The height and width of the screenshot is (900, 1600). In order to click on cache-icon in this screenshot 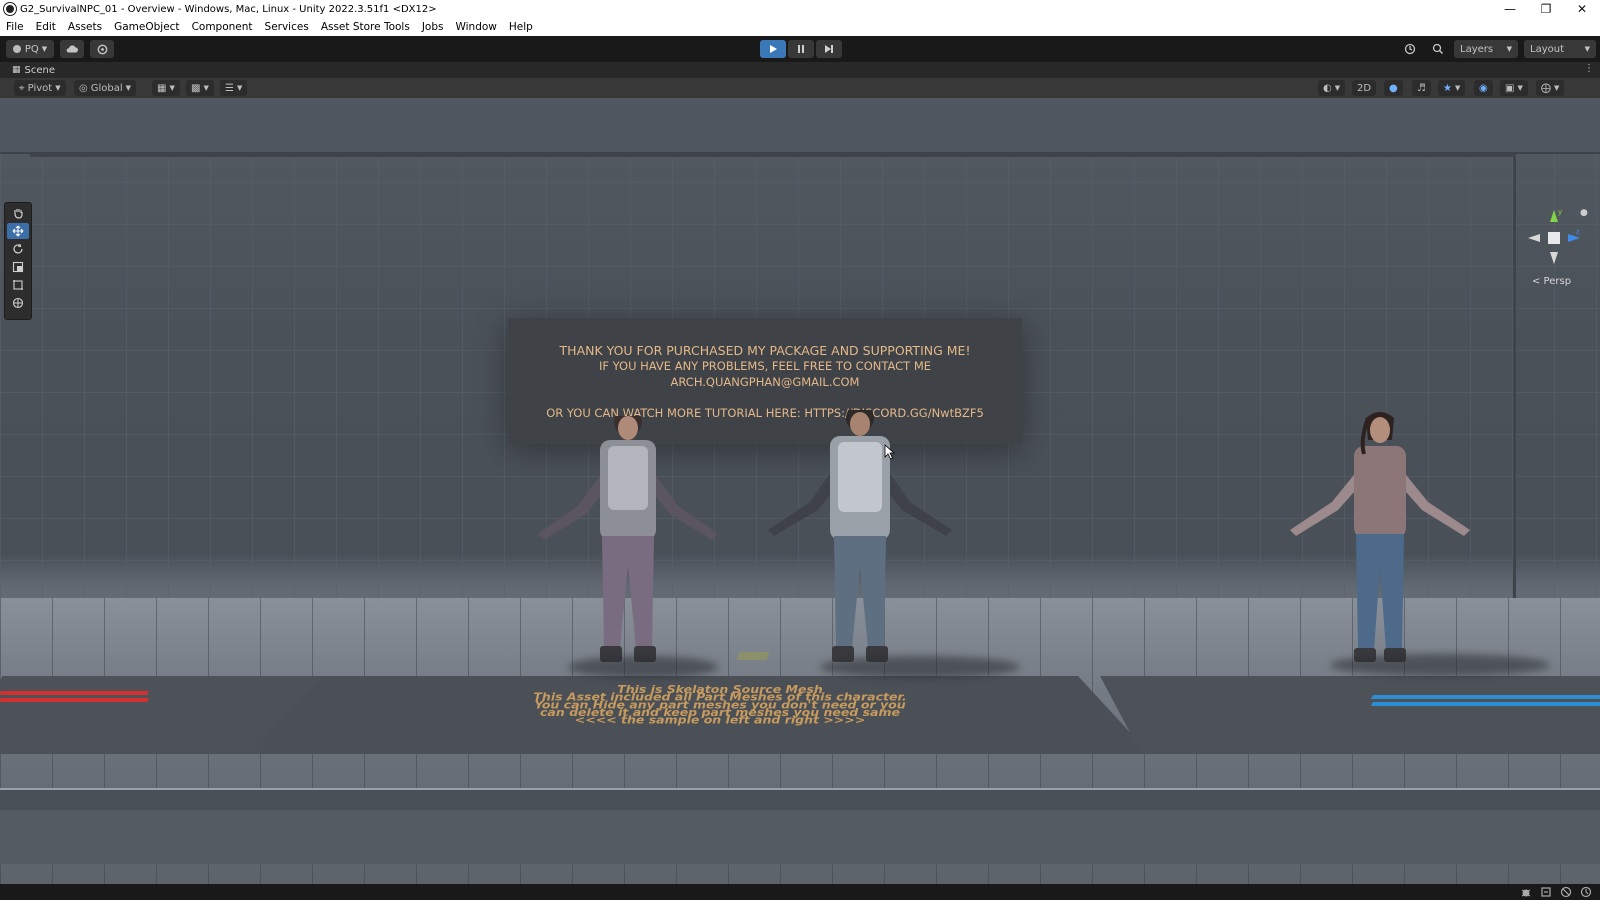, I will do `click(1566, 892)`.